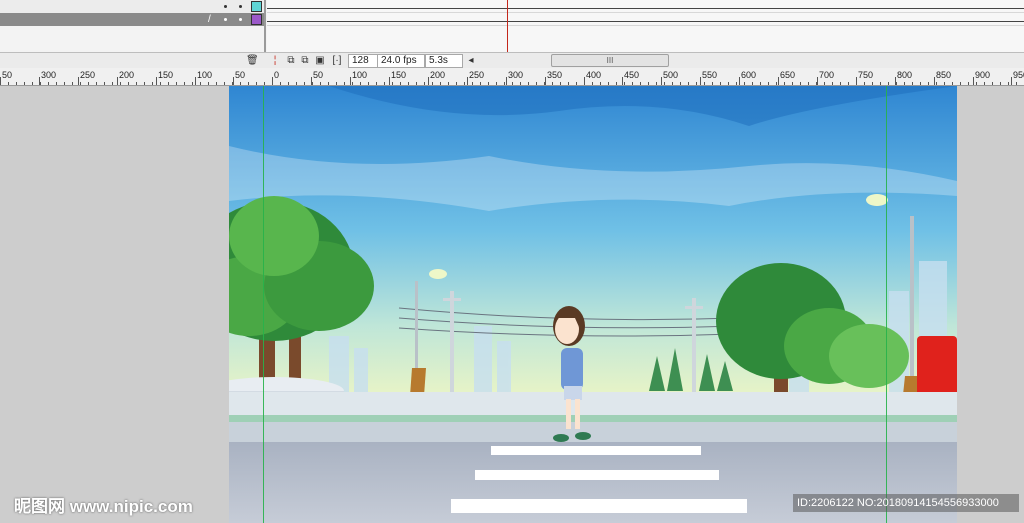 The image size is (1024, 523). I want to click on ruler-label: 150, so click(399, 75).